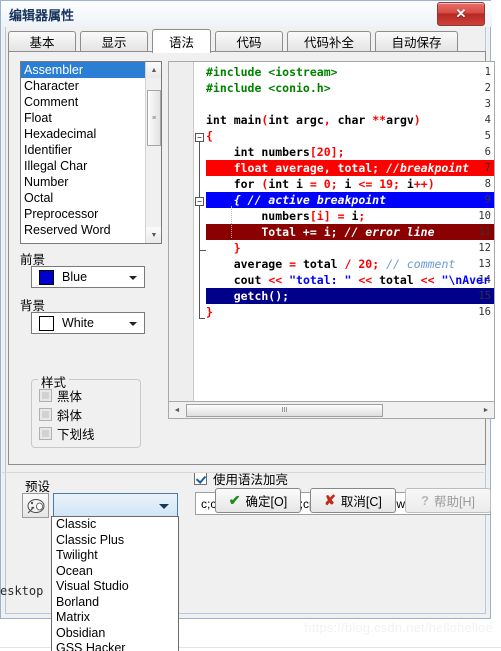 Image resolution: width=501 pixels, height=651 pixels. Describe the element at coordinates (153, 235) in the screenshot. I see `scroll-down-arrow-icon: ▼` at that location.